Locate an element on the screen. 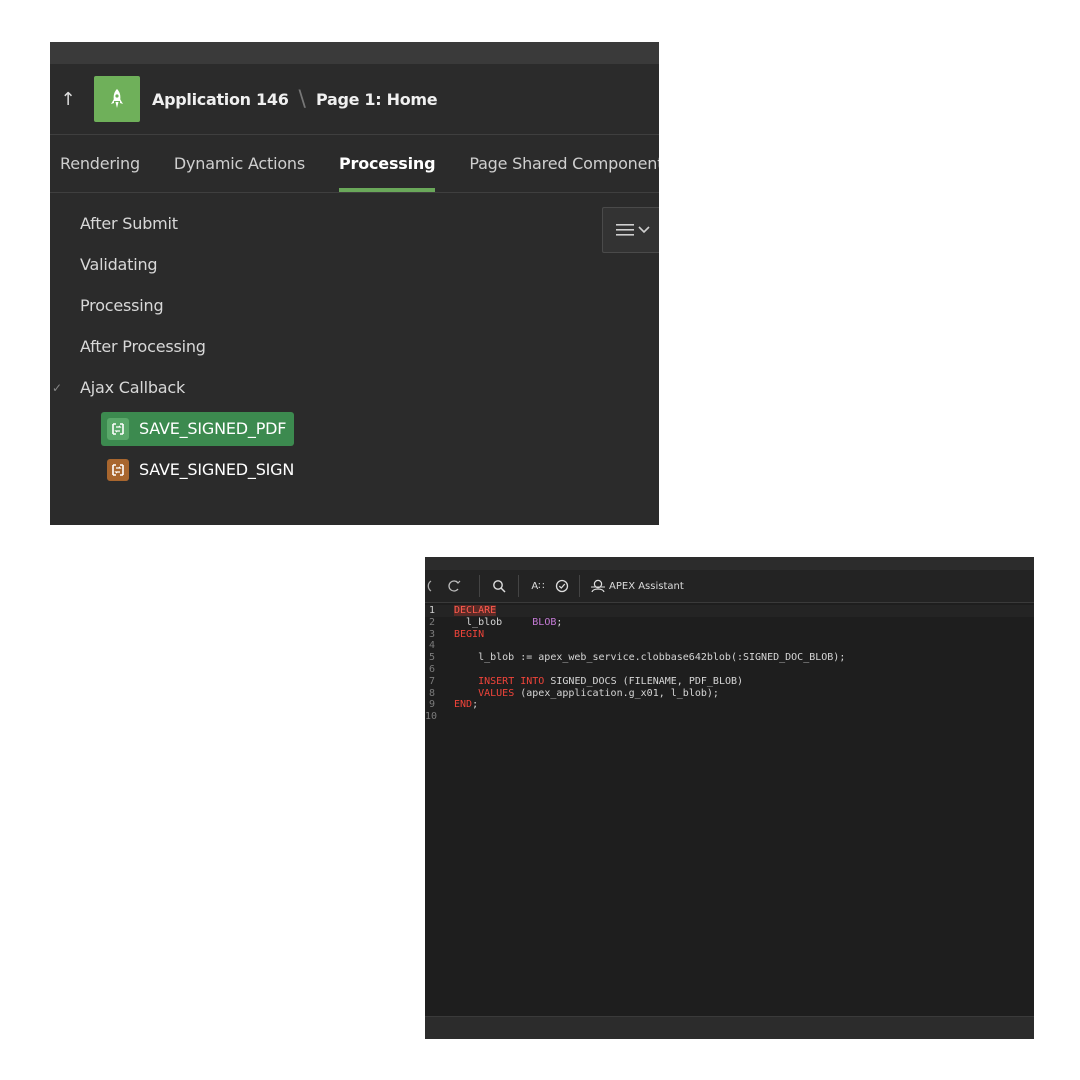  code-text: VALUES (apex_application.g_x01, l_blob); is located at coordinates (598, 693).